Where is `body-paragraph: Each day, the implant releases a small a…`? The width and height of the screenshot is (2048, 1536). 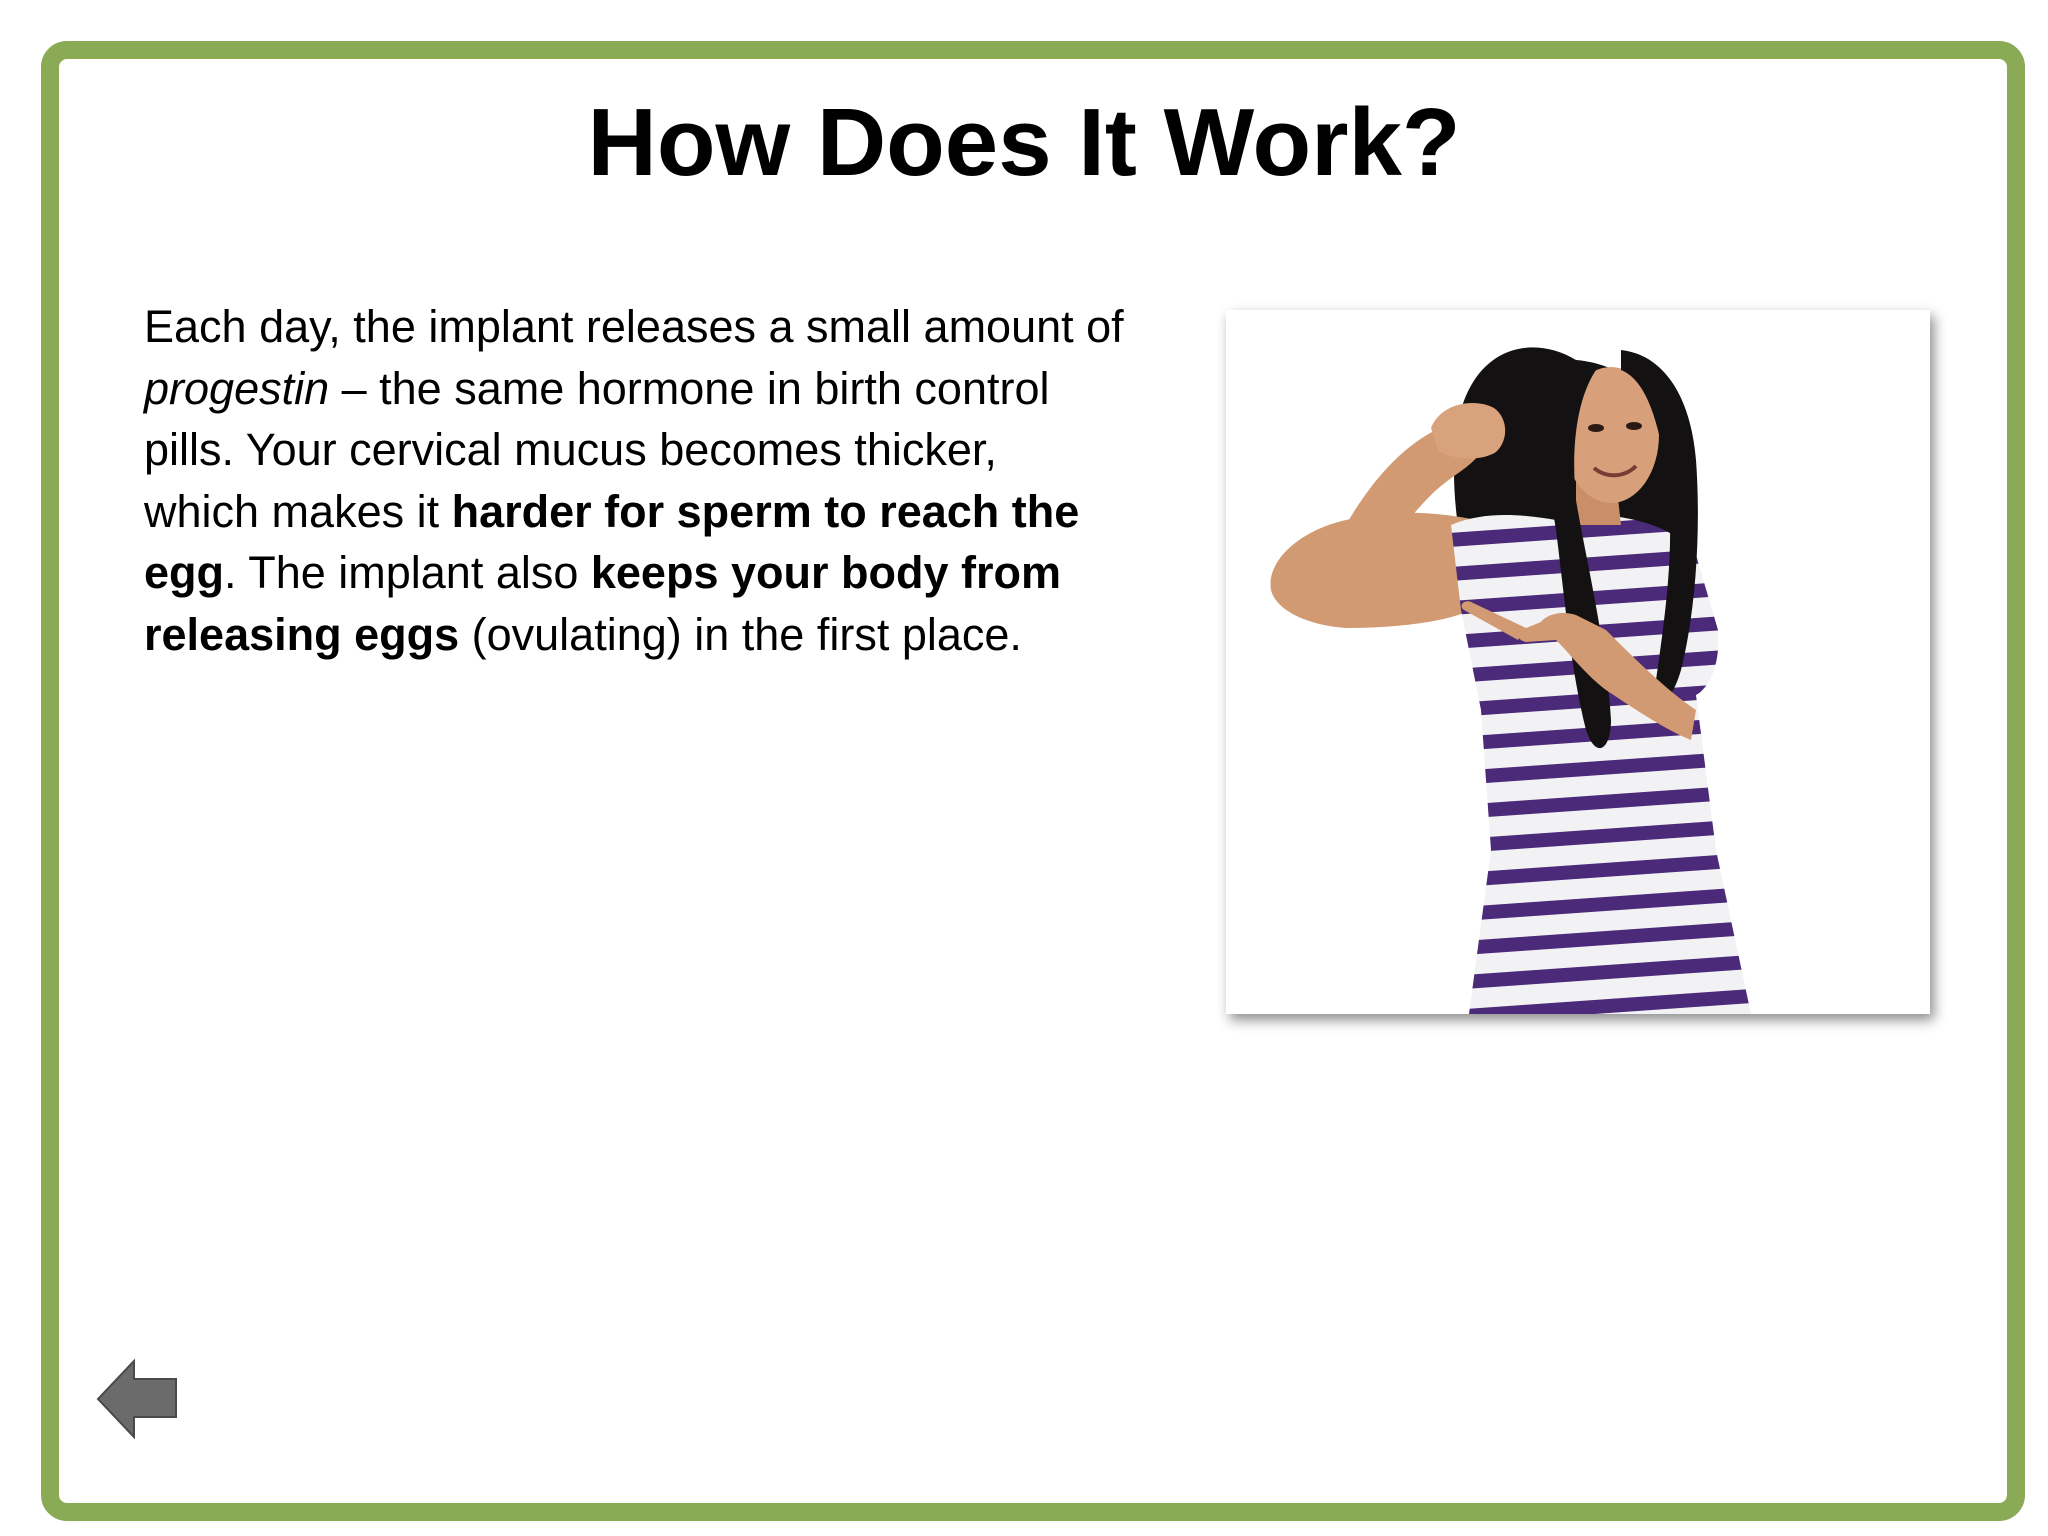 body-paragraph: Each day, the implant releases a small a… is located at coordinates (634, 480).